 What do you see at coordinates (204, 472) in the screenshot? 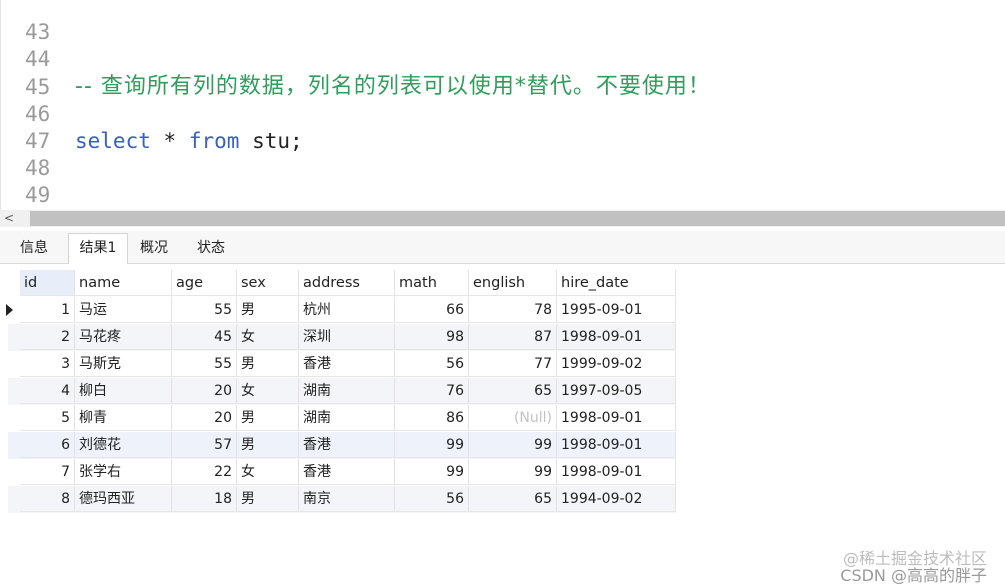
I see `cell-age: 22` at bounding box center [204, 472].